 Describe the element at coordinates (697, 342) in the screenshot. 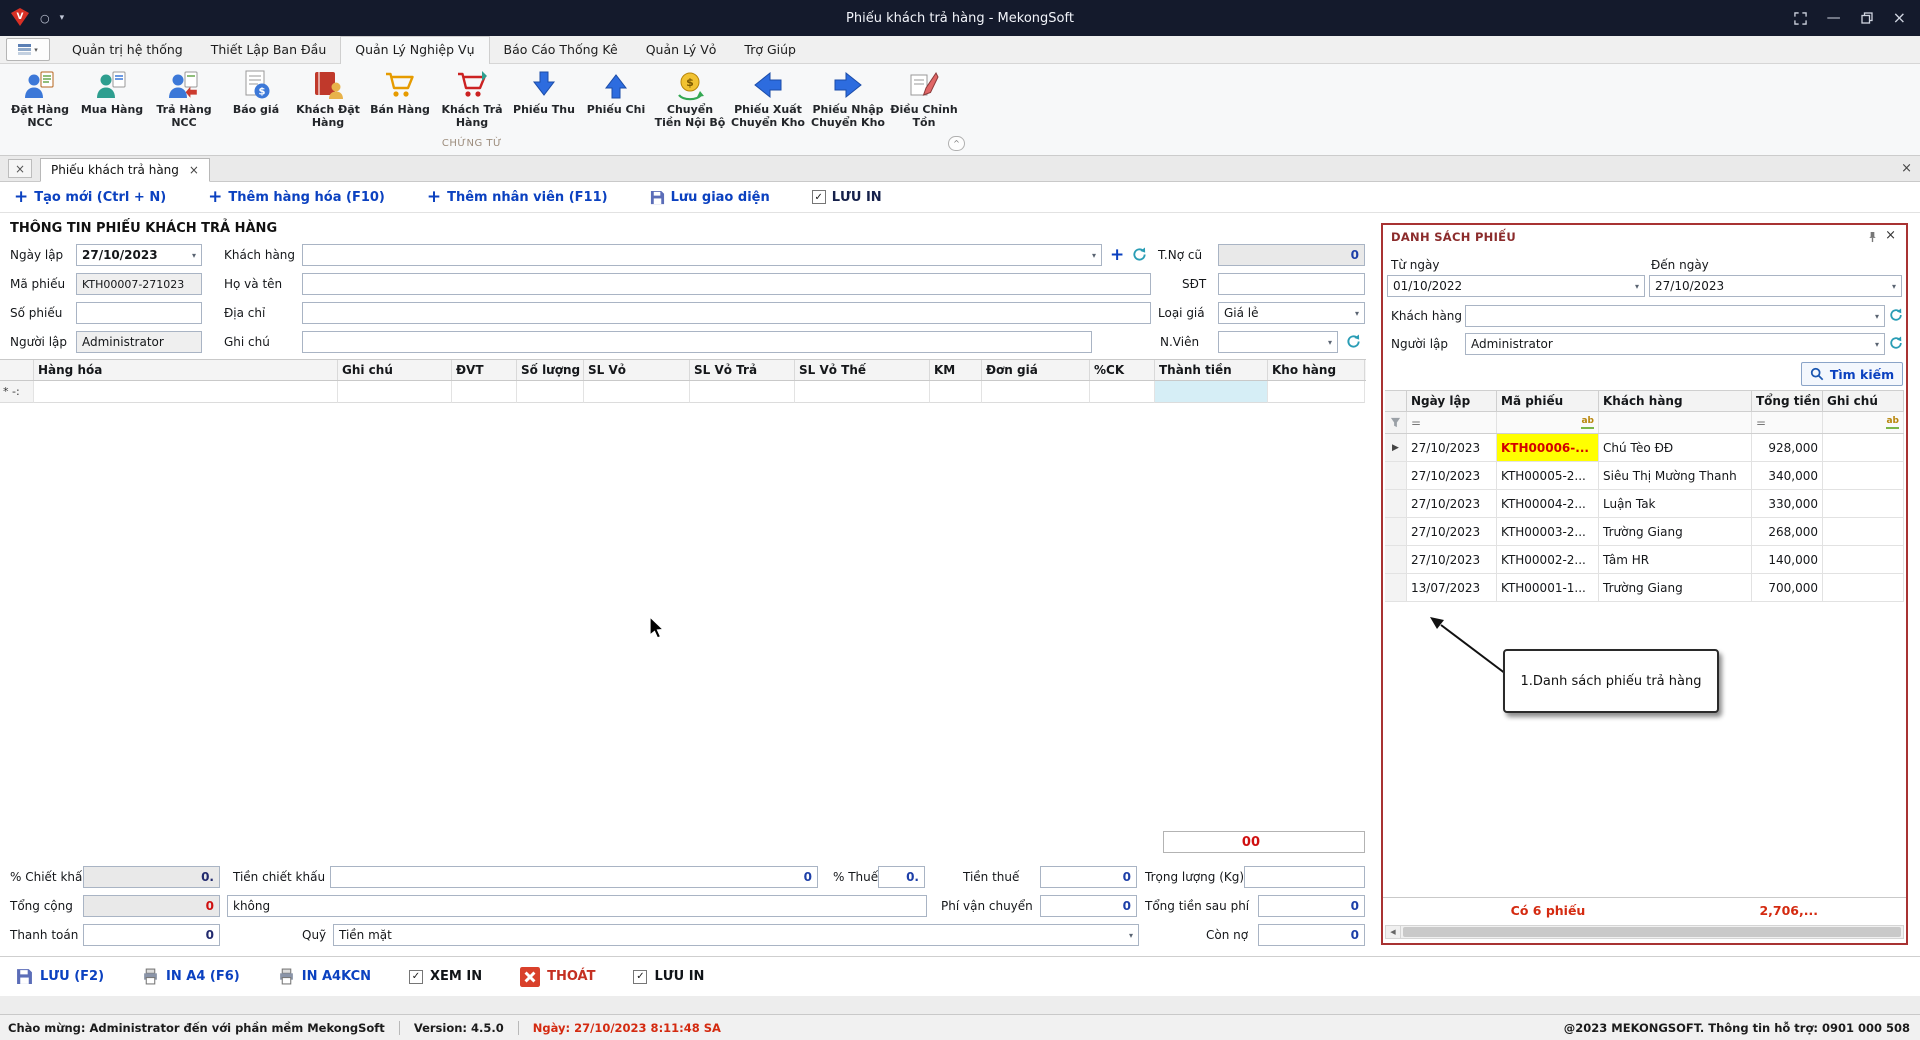

I see `ghi-chu-input` at that location.